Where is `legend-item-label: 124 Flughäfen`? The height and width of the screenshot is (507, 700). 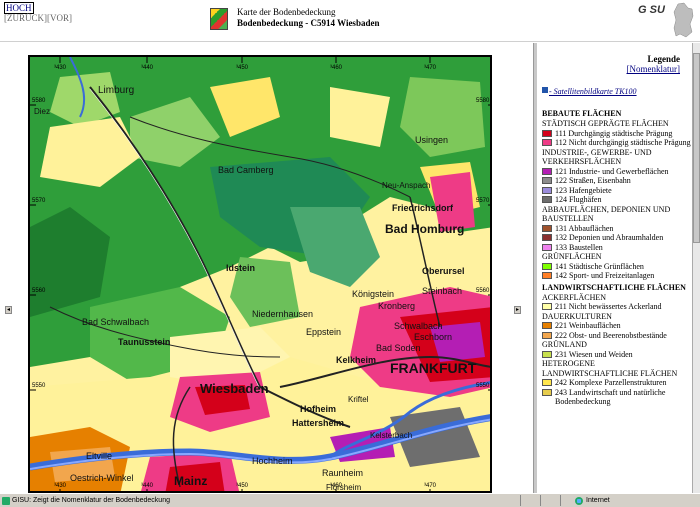 legend-item-label: 124 Flughäfen is located at coordinates (578, 199).